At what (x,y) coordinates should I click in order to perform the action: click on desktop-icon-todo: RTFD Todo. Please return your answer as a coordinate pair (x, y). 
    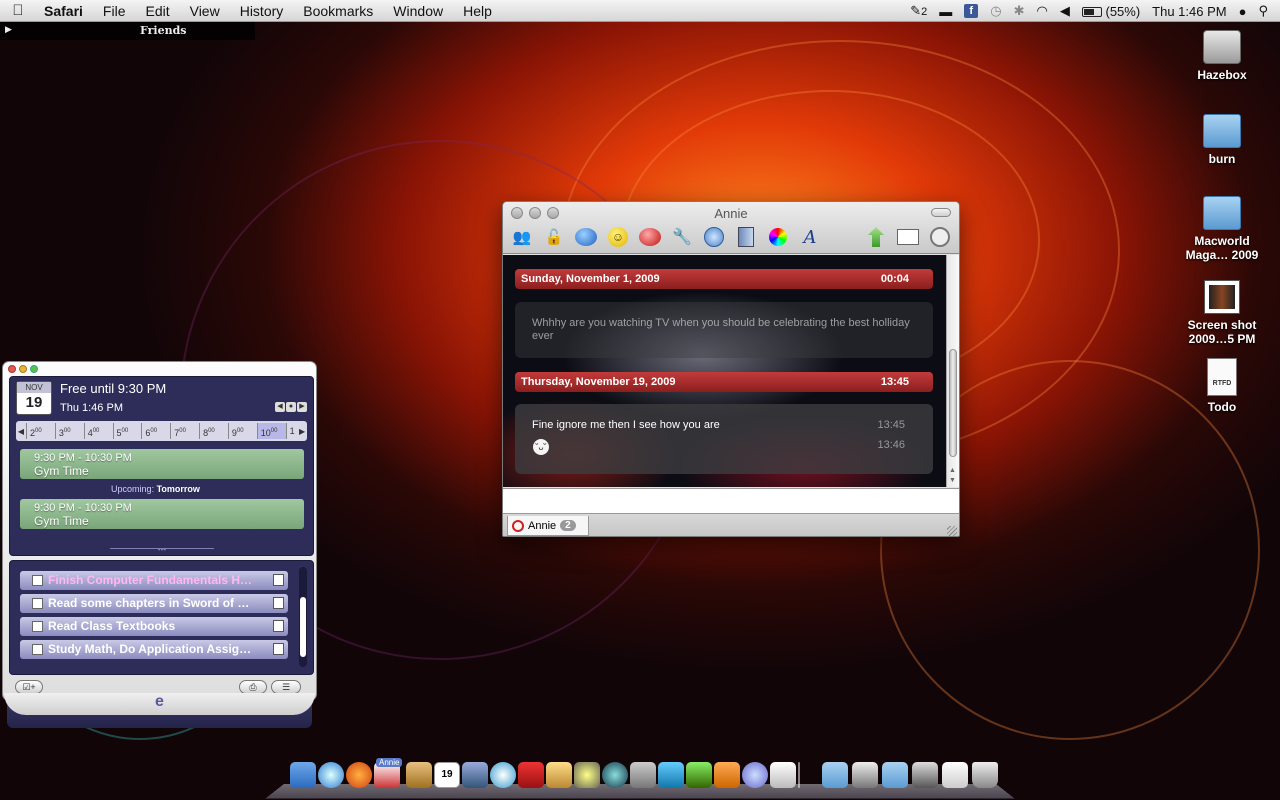
    Looking at the image, I should click on (1222, 386).